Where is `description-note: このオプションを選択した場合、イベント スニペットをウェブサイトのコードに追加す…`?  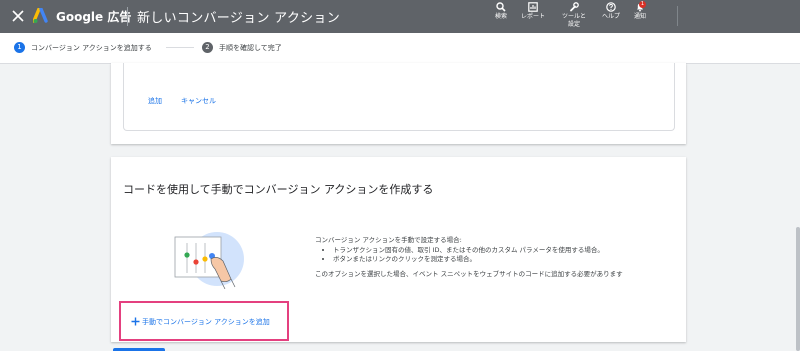
description-note: このオプションを選択した場合、イベント スニペットをウェブサイトのコードに追加す… is located at coordinates (469, 273).